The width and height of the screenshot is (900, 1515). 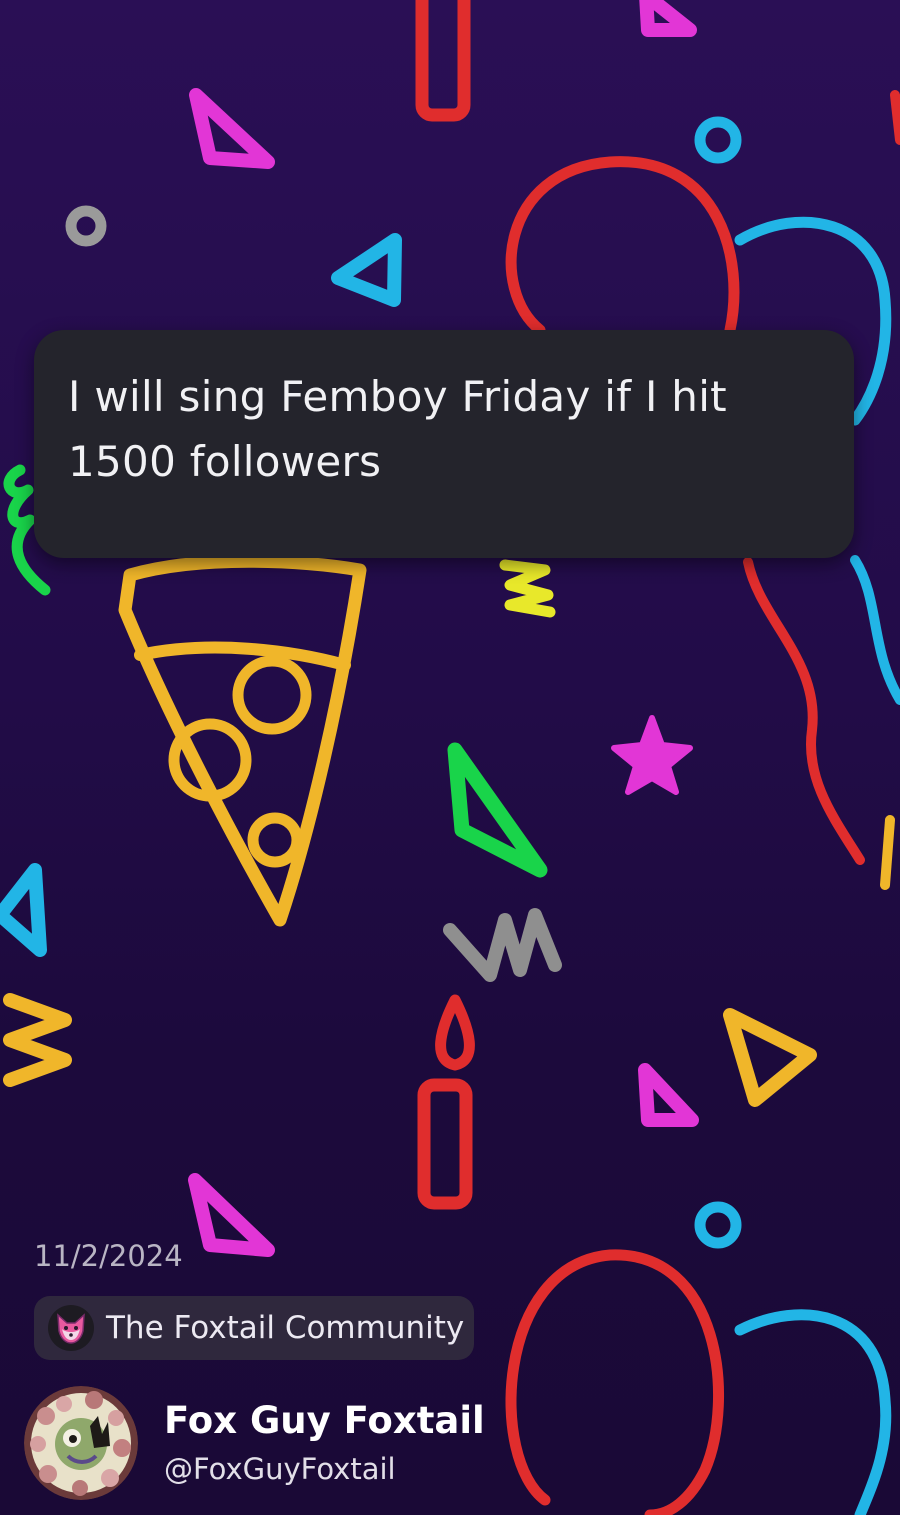 I want to click on author-handle: @FoxGuyFoxtail, so click(x=280, y=1469).